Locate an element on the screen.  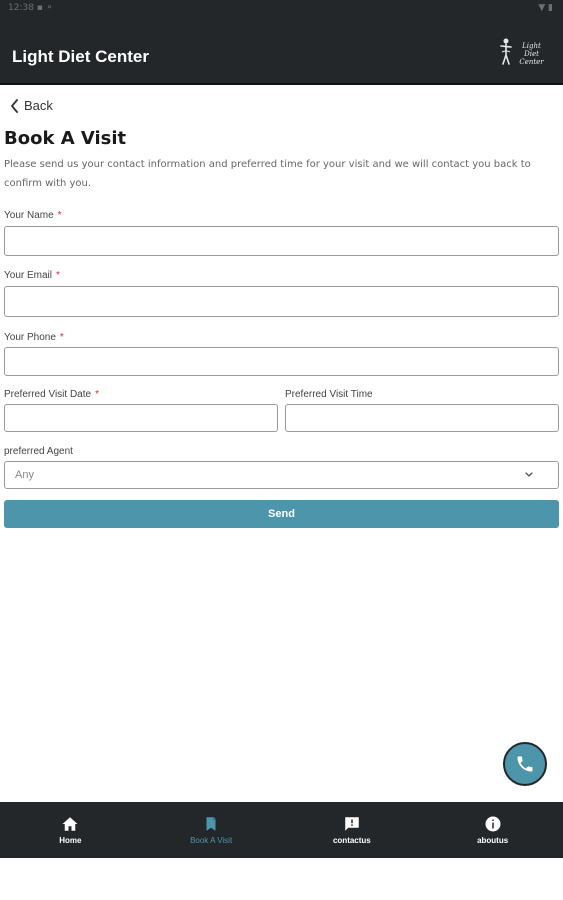
agent-label: preferred Agent is located at coordinates (38, 451).